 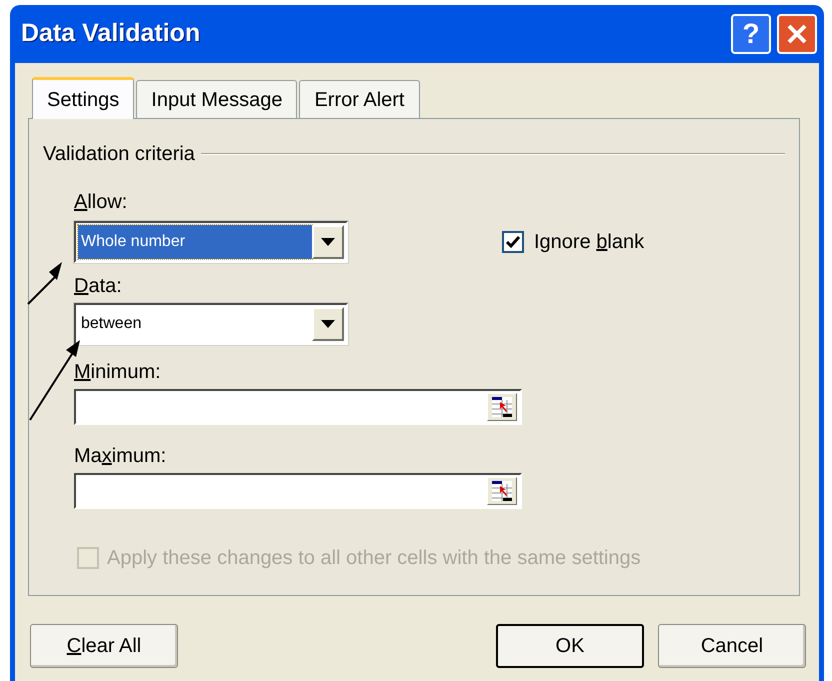 I want to click on close-icon, so click(x=797, y=34).